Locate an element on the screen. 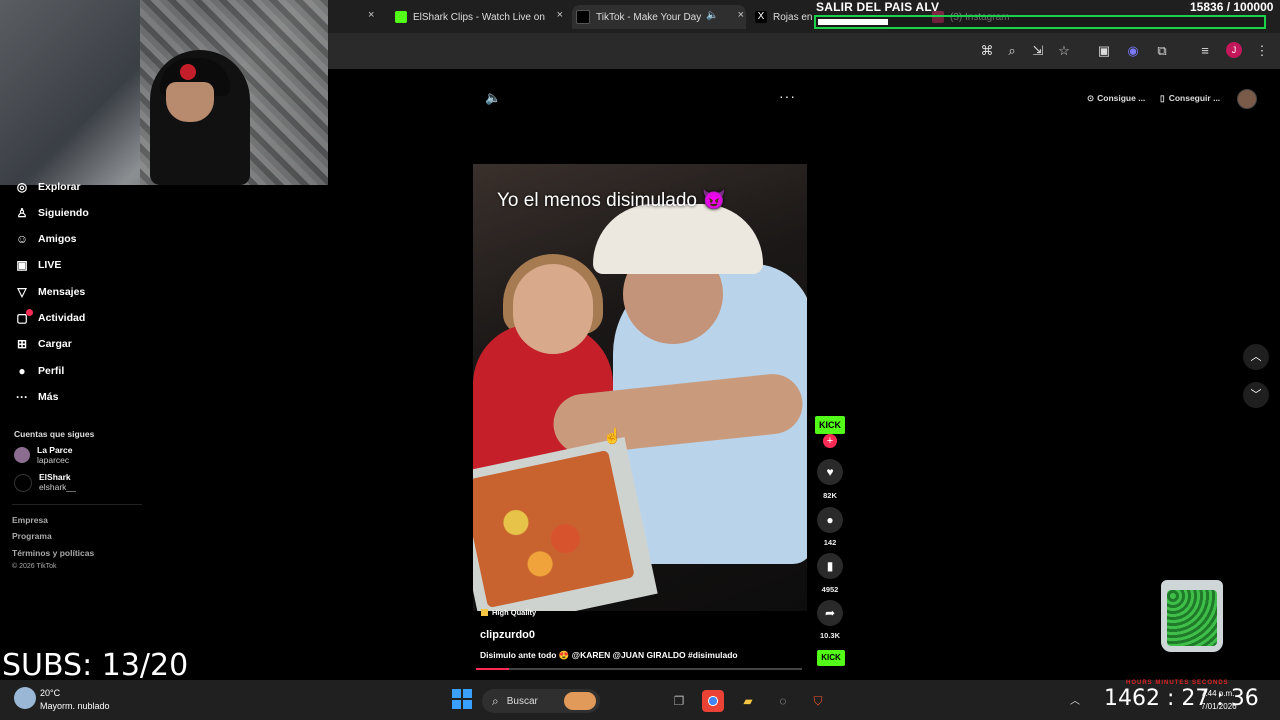 The height and width of the screenshot is (720, 1280). follow-plus-icon: + is located at coordinates (830, 441).